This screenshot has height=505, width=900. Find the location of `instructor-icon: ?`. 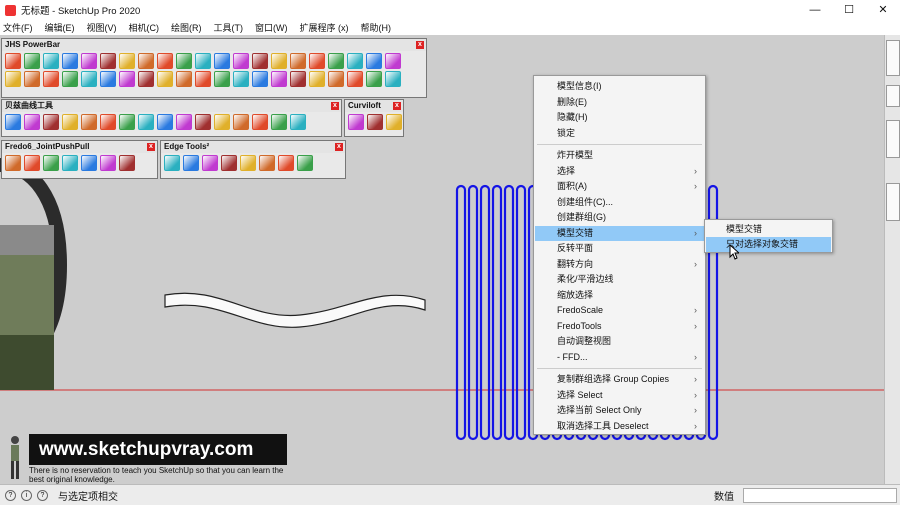

instructor-icon: ? is located at coordinates (42, 495).